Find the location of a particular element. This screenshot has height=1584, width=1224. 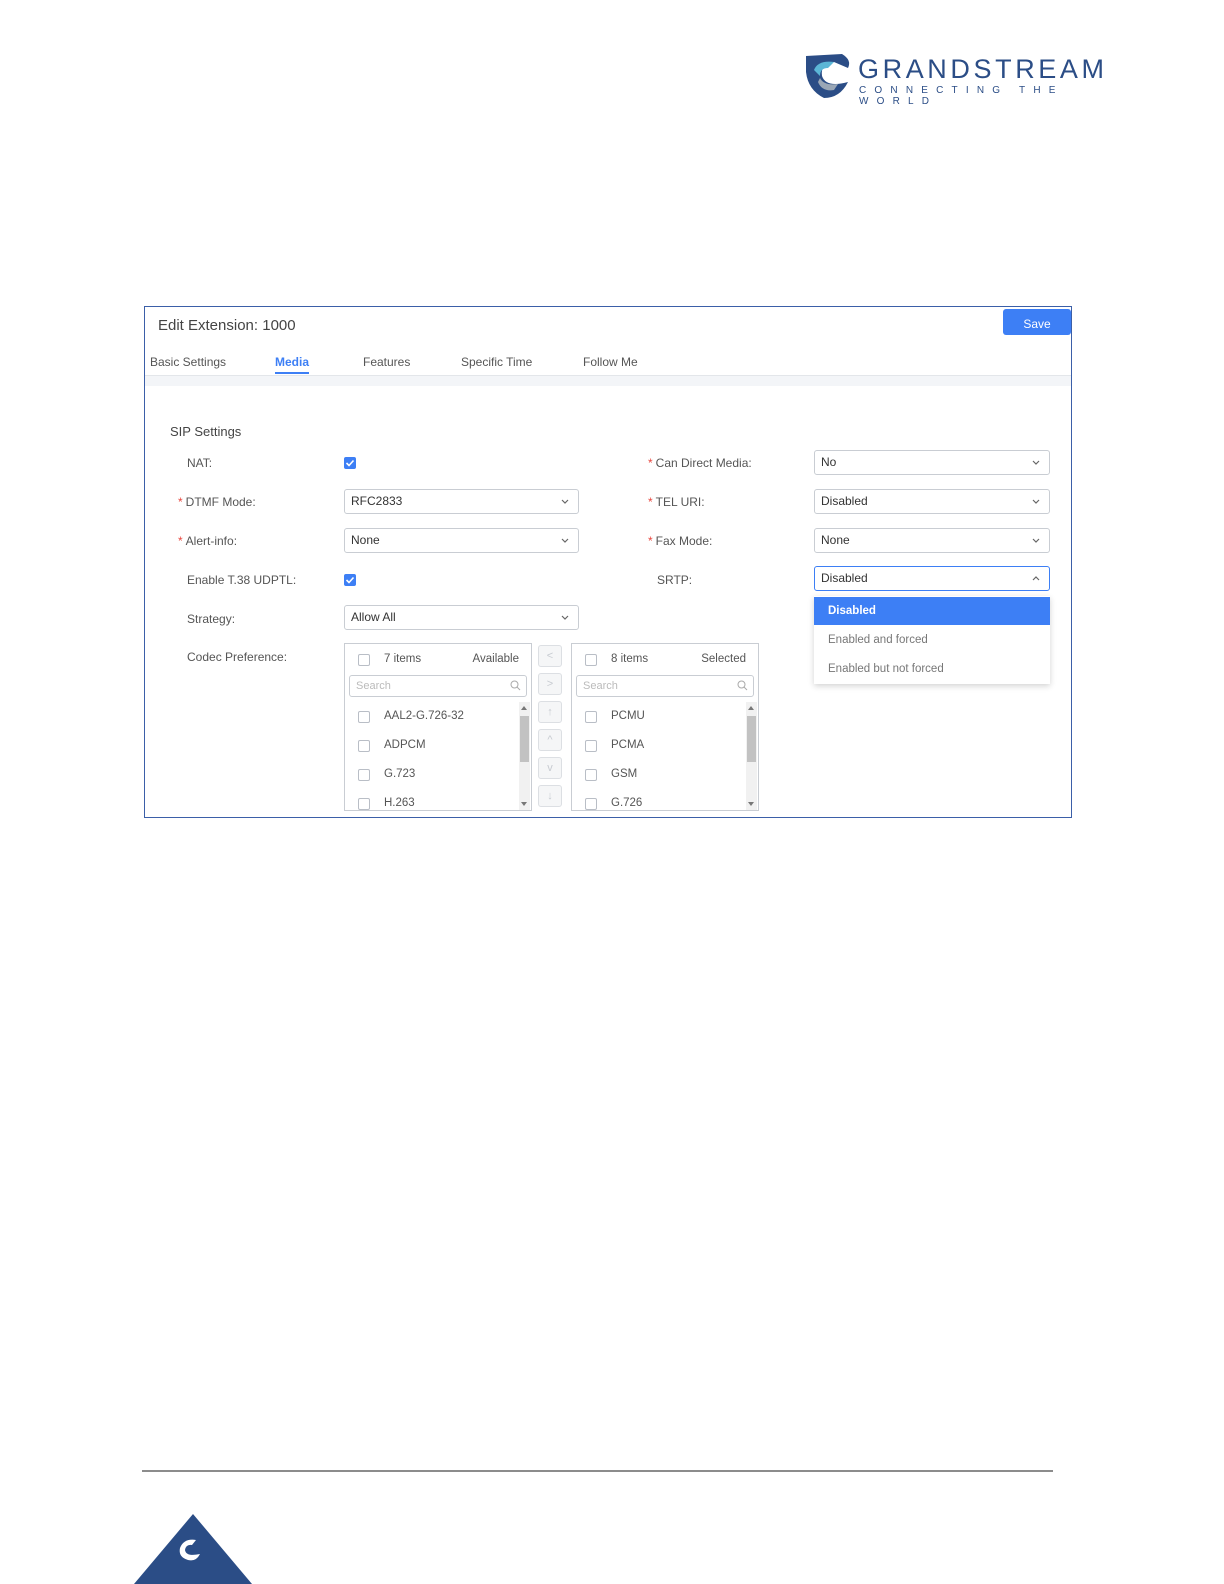

available-select-all-checkbox is located at coordinates (364, 660).